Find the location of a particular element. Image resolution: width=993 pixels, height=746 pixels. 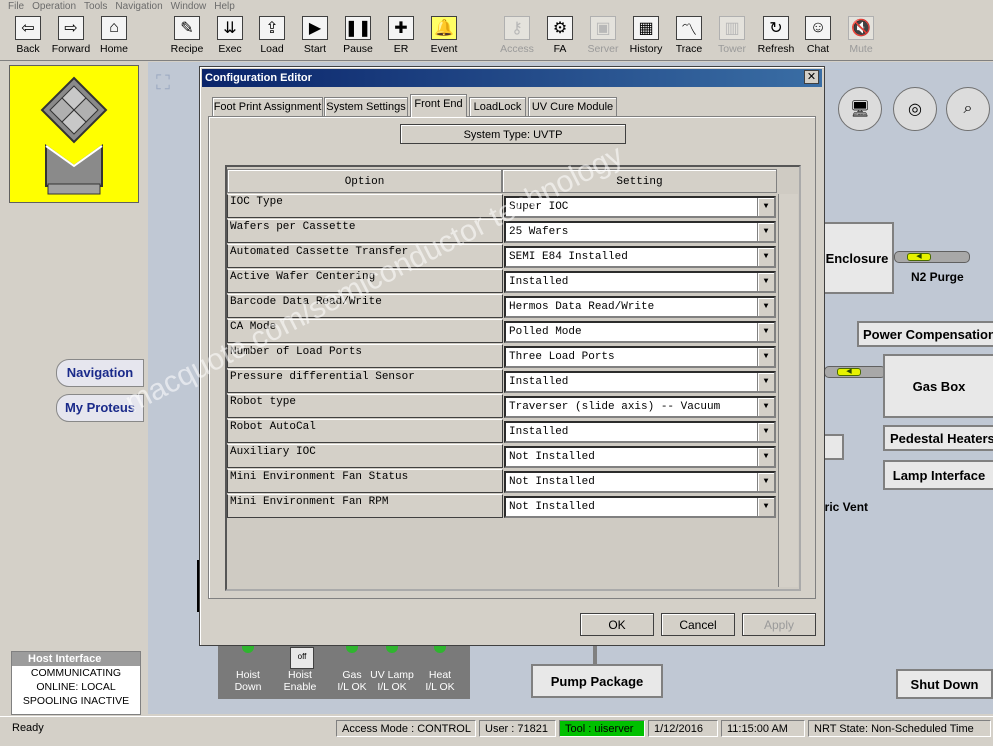

toolbar-button-label: ER is located at coordinates (401, 49).